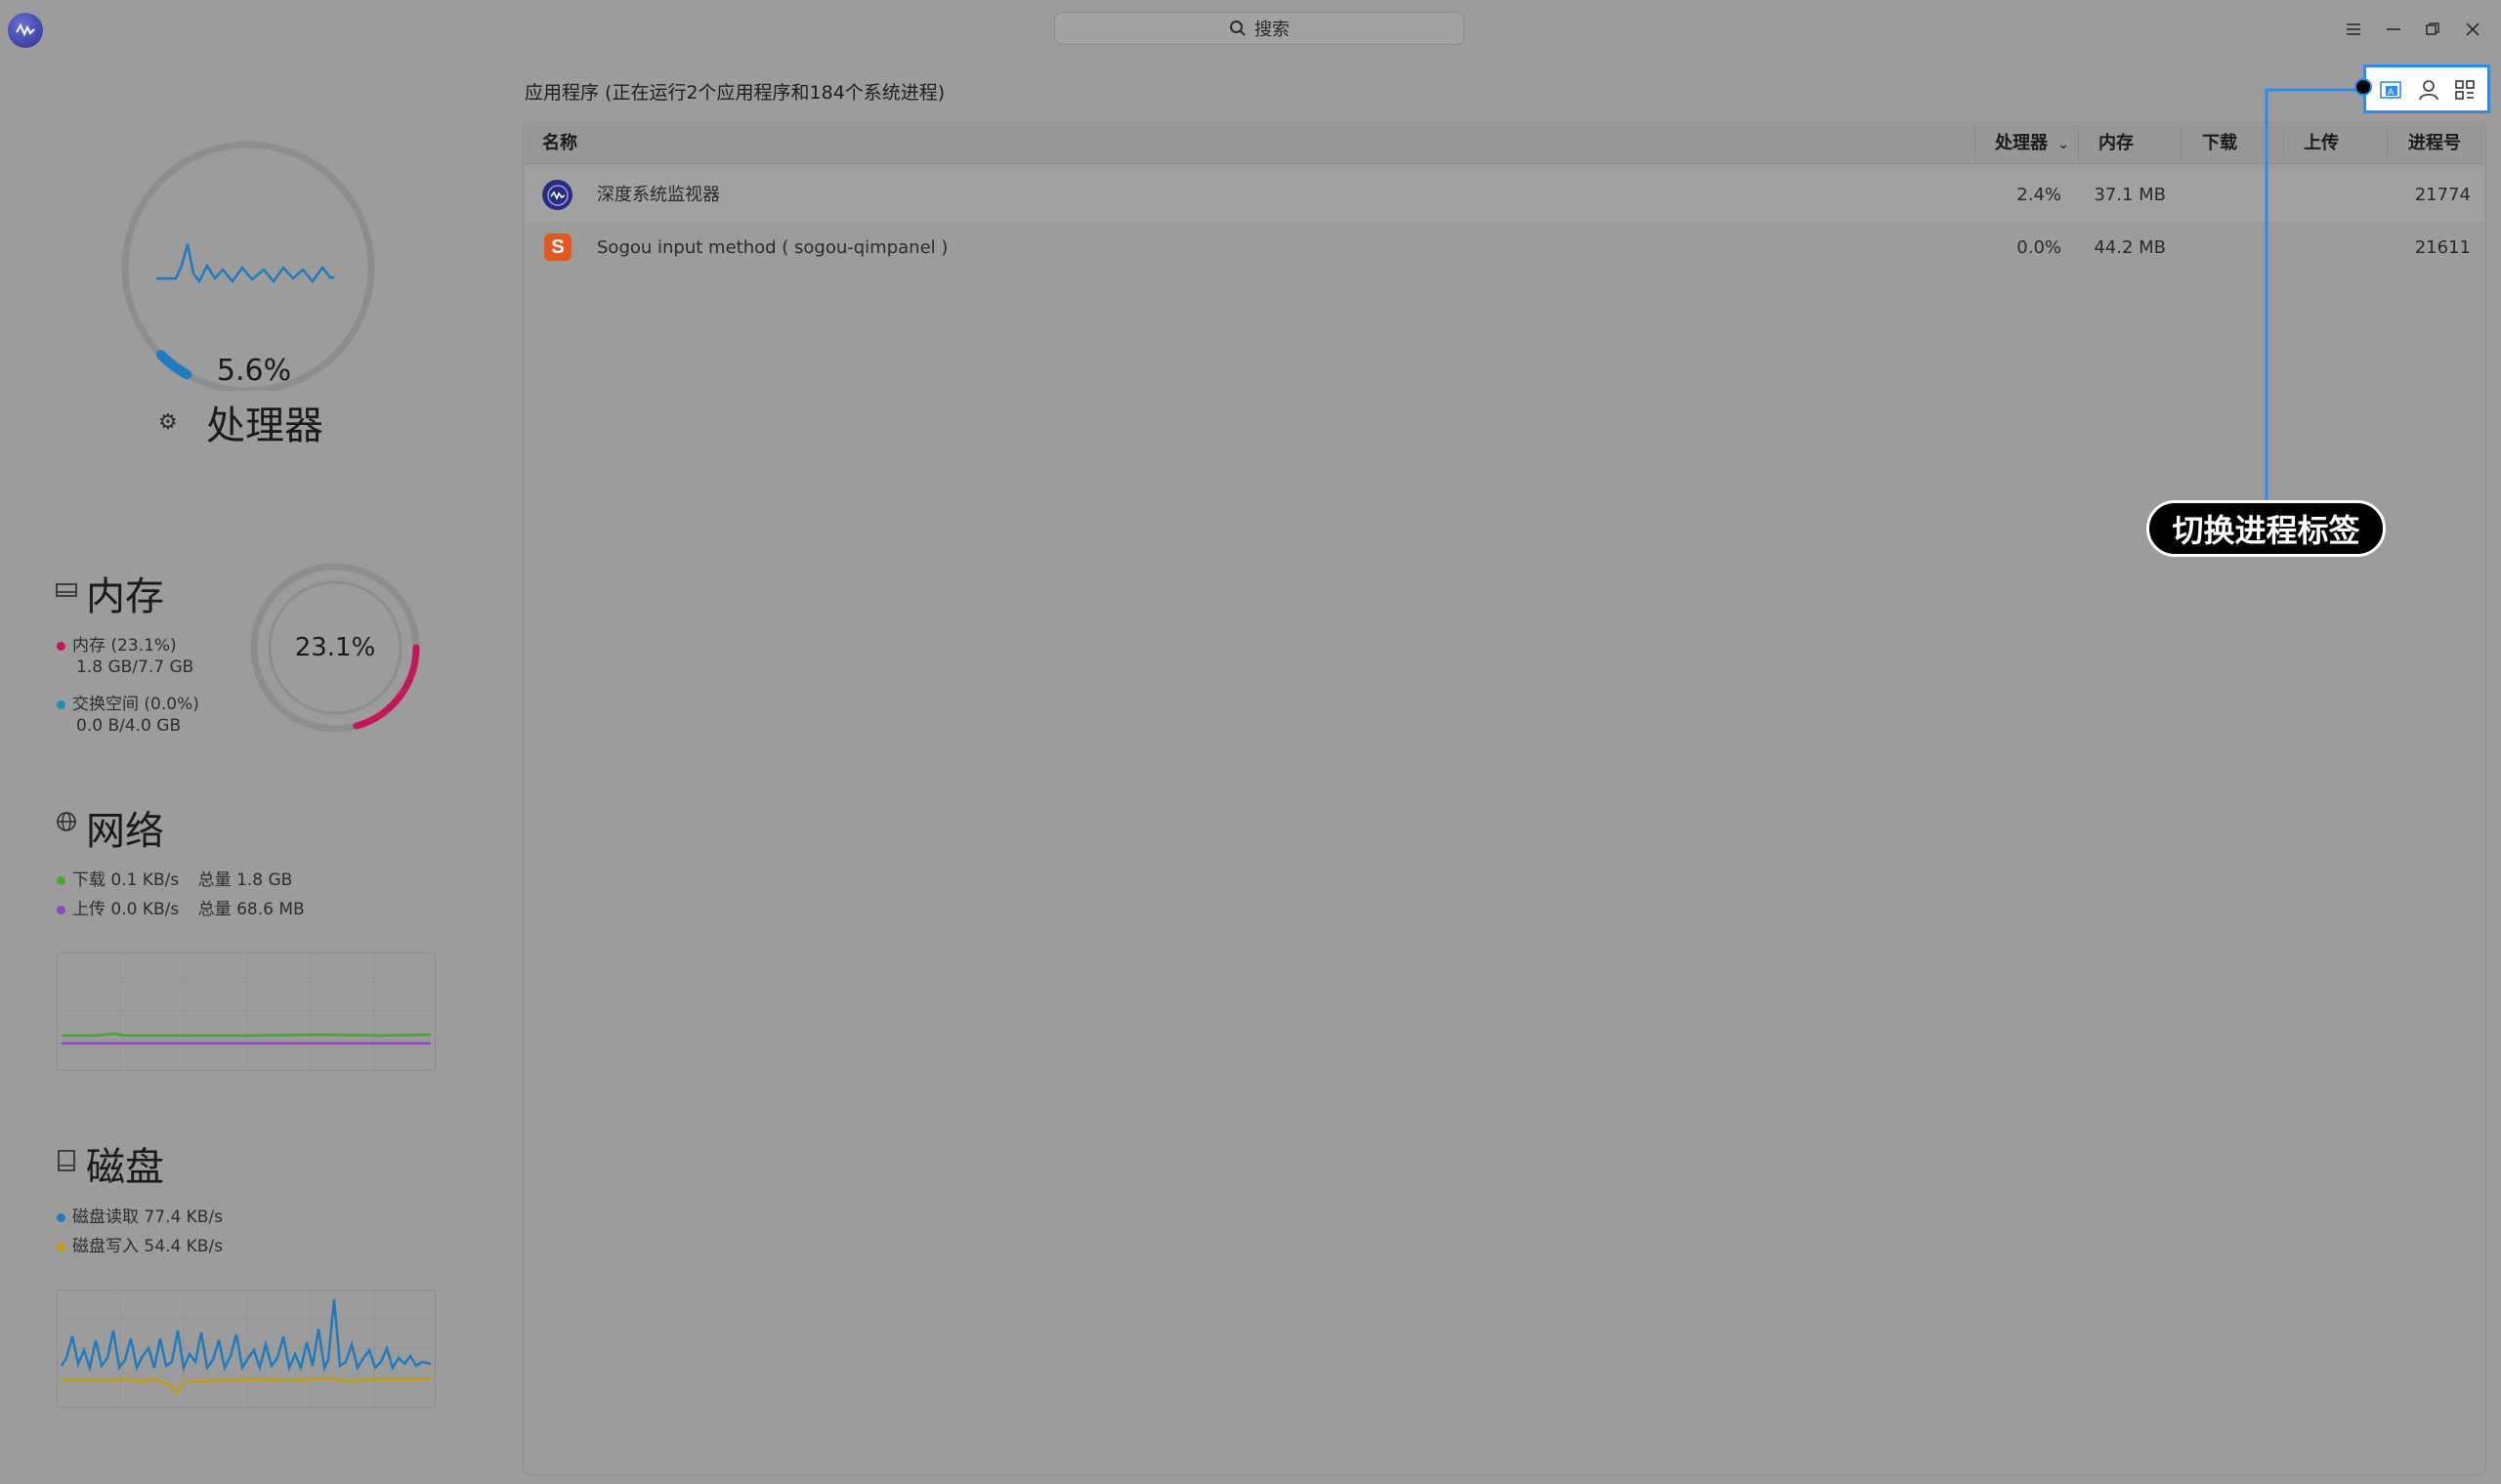 The height and width of the screenshot is (1484, 2501). What do you see at coordinates (2130, 195) in the screenshot?
I see `process-memory: 37.1 MB` at bounding box center [2130, 195].